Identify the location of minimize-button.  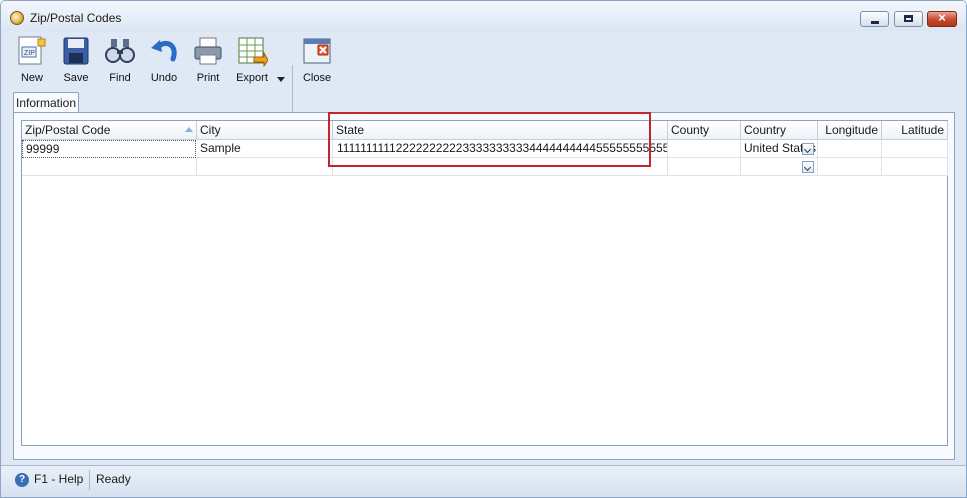
(874, 19).